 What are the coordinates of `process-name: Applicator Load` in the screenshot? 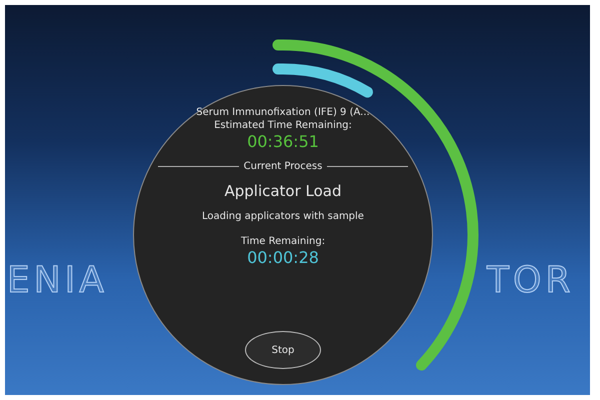 It's located at (283, 191).